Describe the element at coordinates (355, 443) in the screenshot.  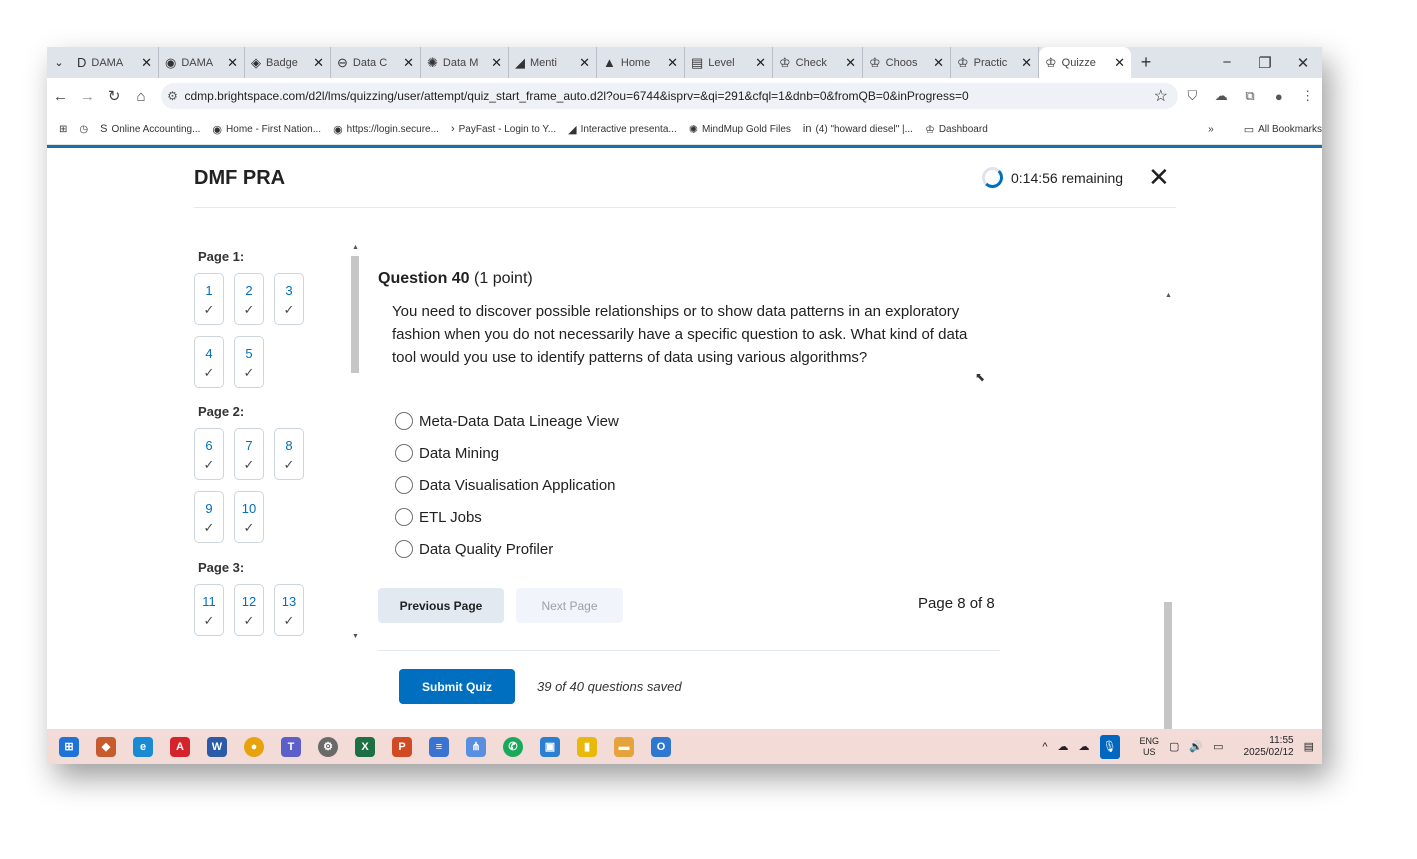
I see `nav-scrollbar: ▲ ▼` at that location.